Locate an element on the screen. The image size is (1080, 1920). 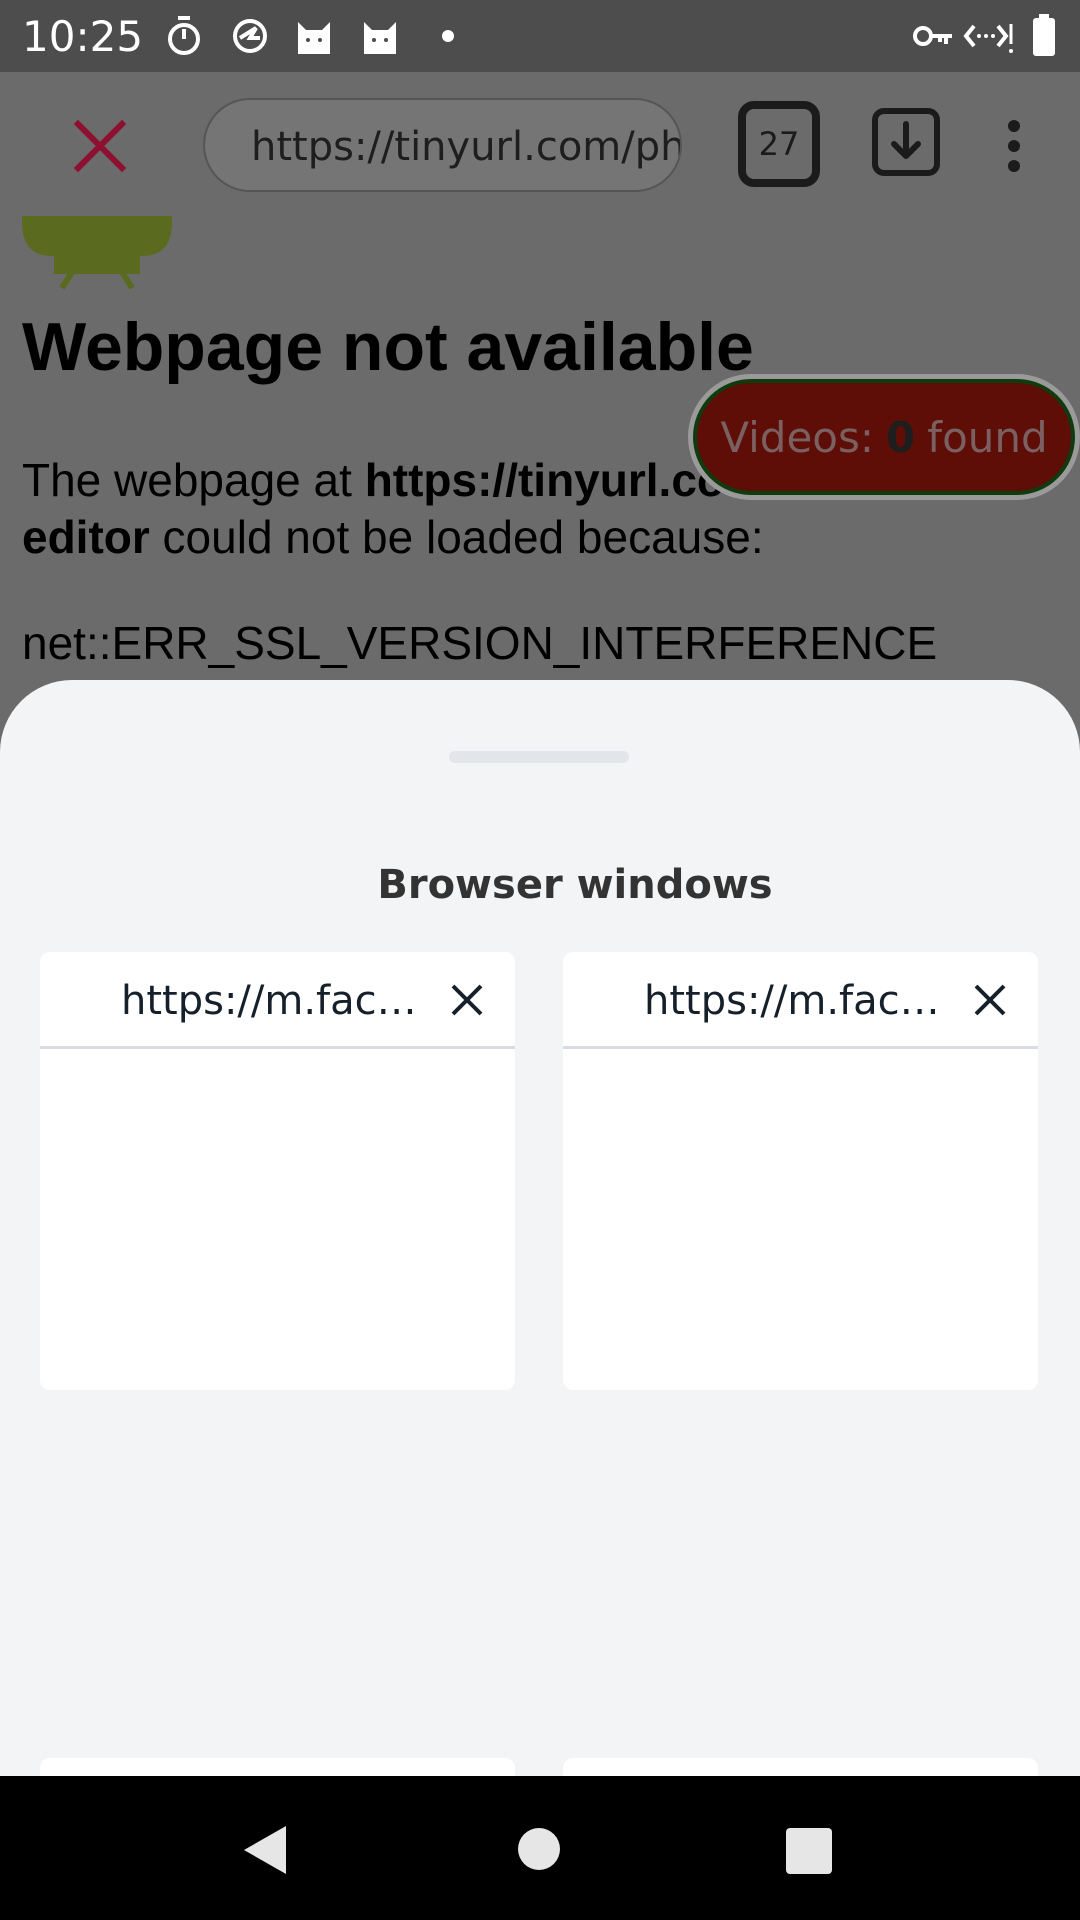
recents-icon is located at coordinates (809, 1851).